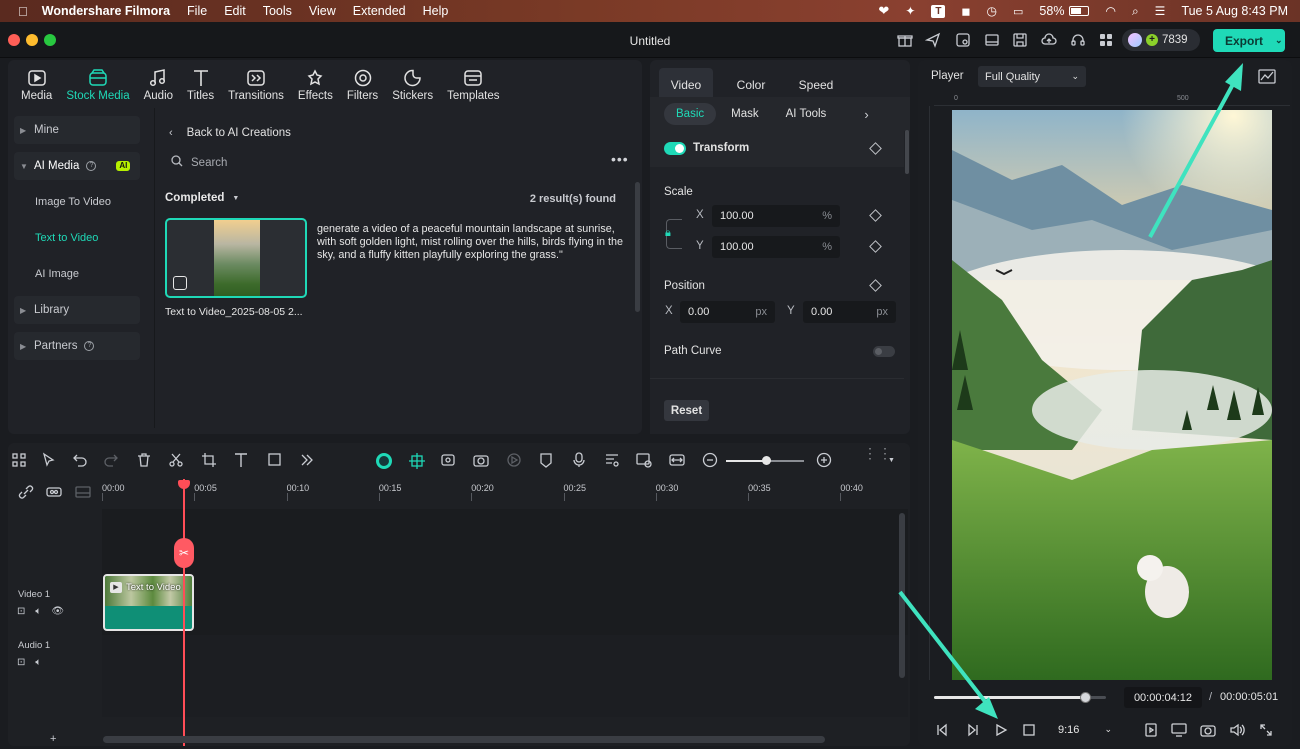 The height and width of the screenshot is (749, 1300). I want to click on text-tool-icon: T, so click(938, 11).